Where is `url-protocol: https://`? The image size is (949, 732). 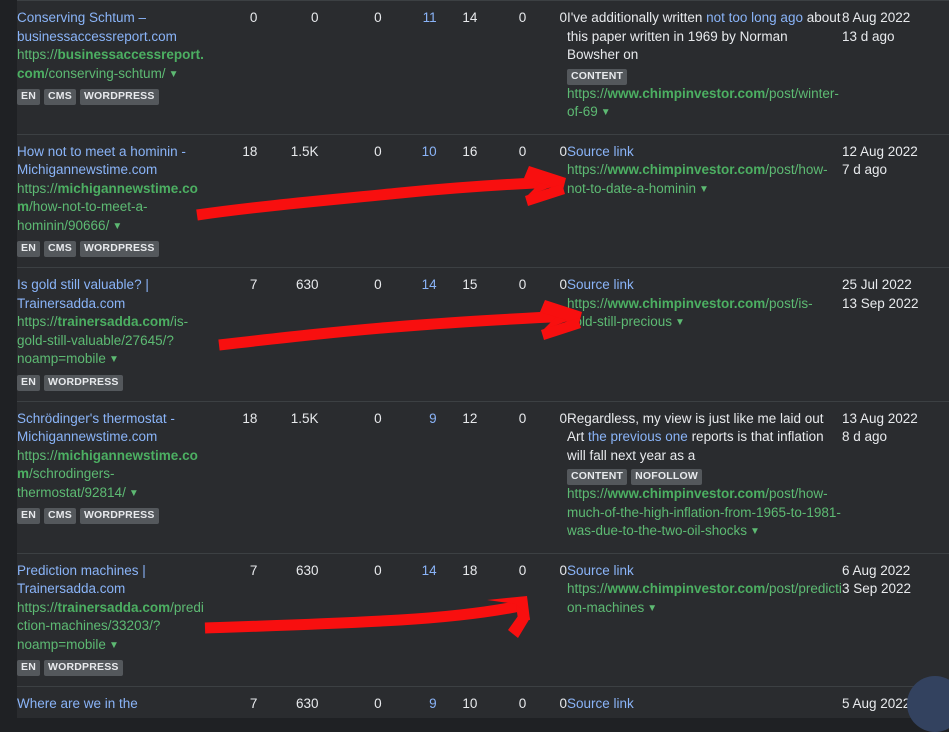
url-protocol: https:// is located at coordinates (37, 607).